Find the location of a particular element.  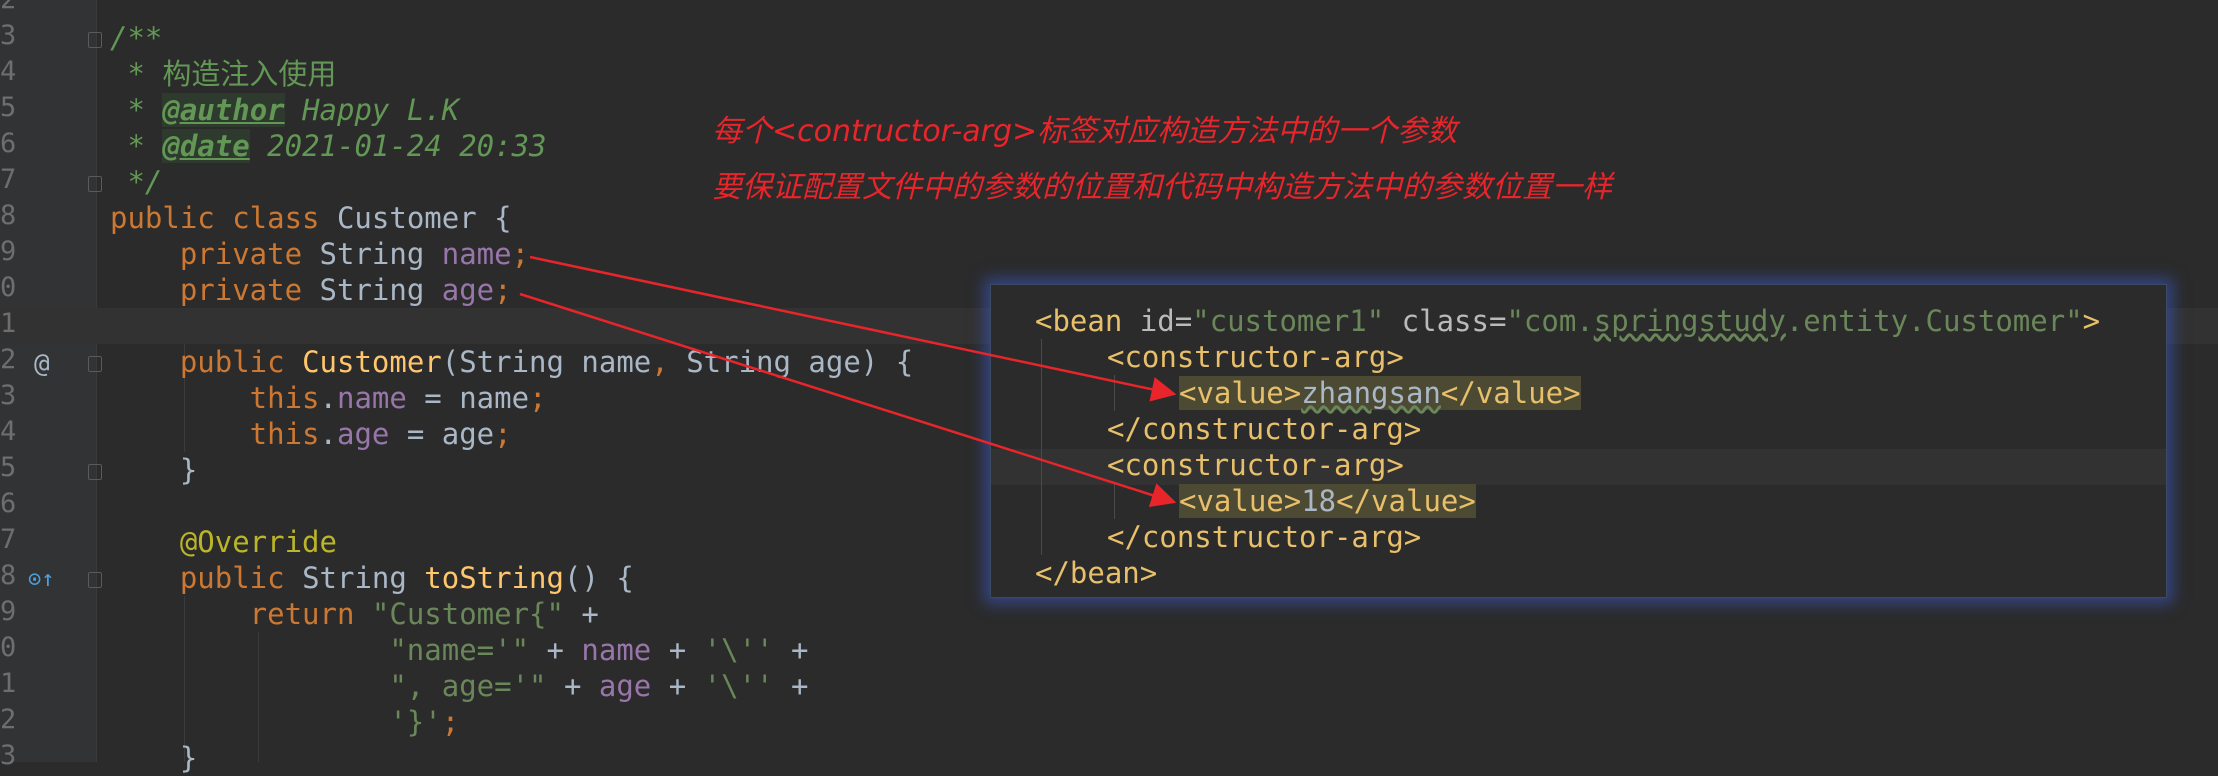

xml-attr-value: .entity.Customer" is located at coordinates (1934, 321).